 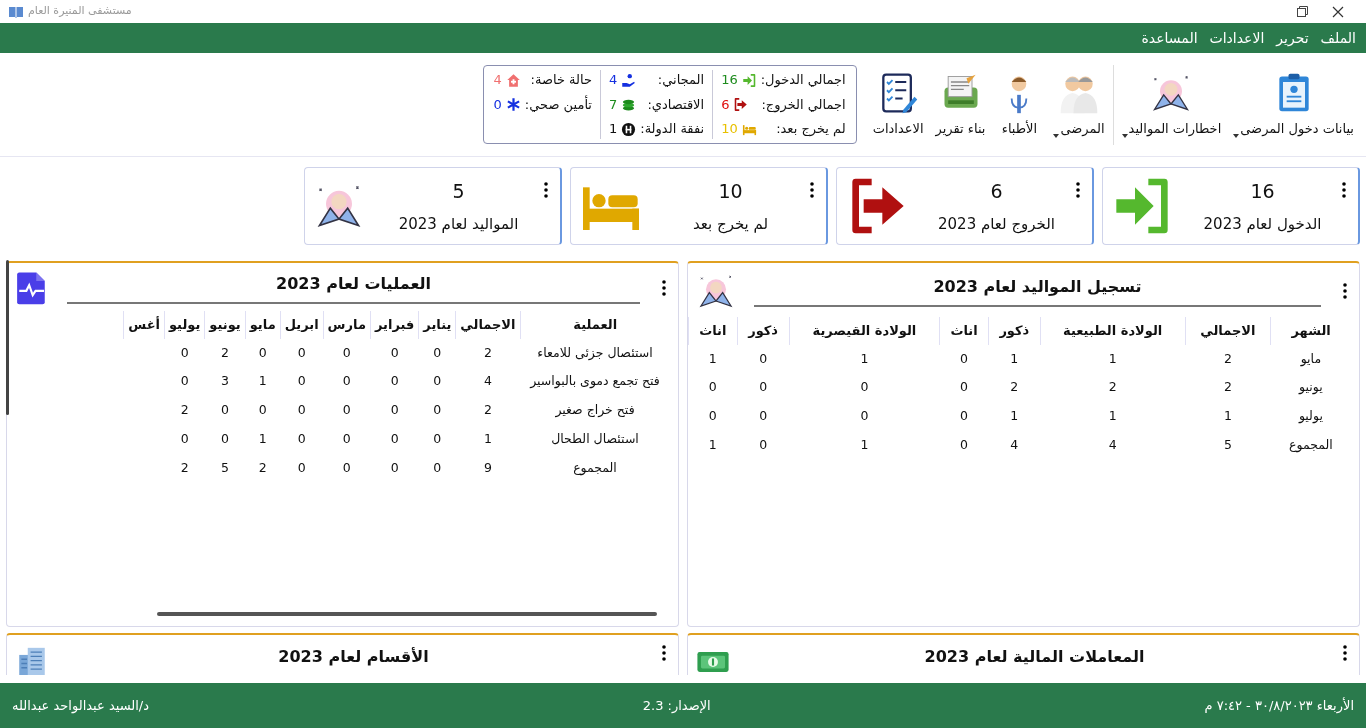 I want to click on column-header: الولادة الطبيعية, so click(x=1112, y=331).